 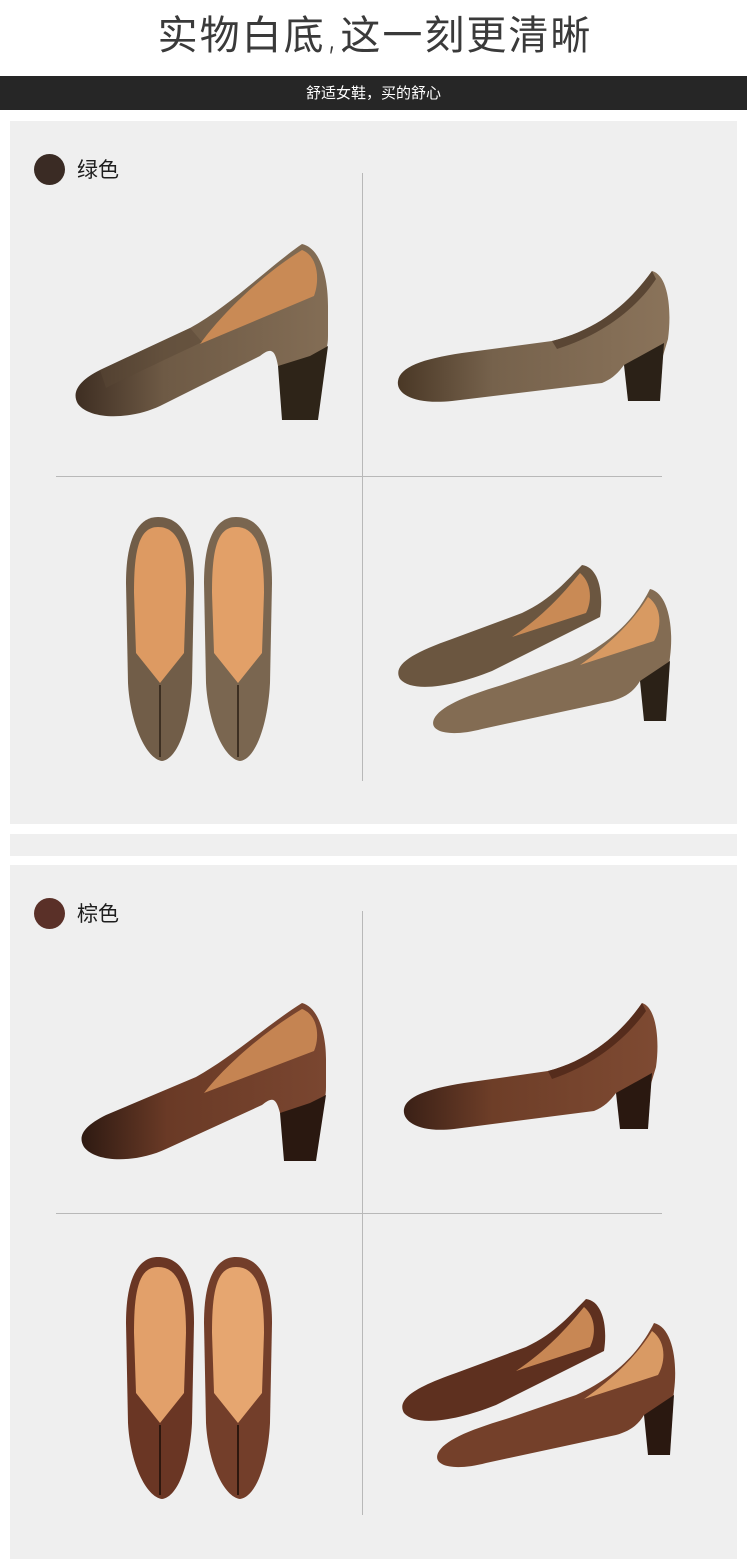 I want to click on color-swatch-row: 棕色, so click(x=76, y=913).